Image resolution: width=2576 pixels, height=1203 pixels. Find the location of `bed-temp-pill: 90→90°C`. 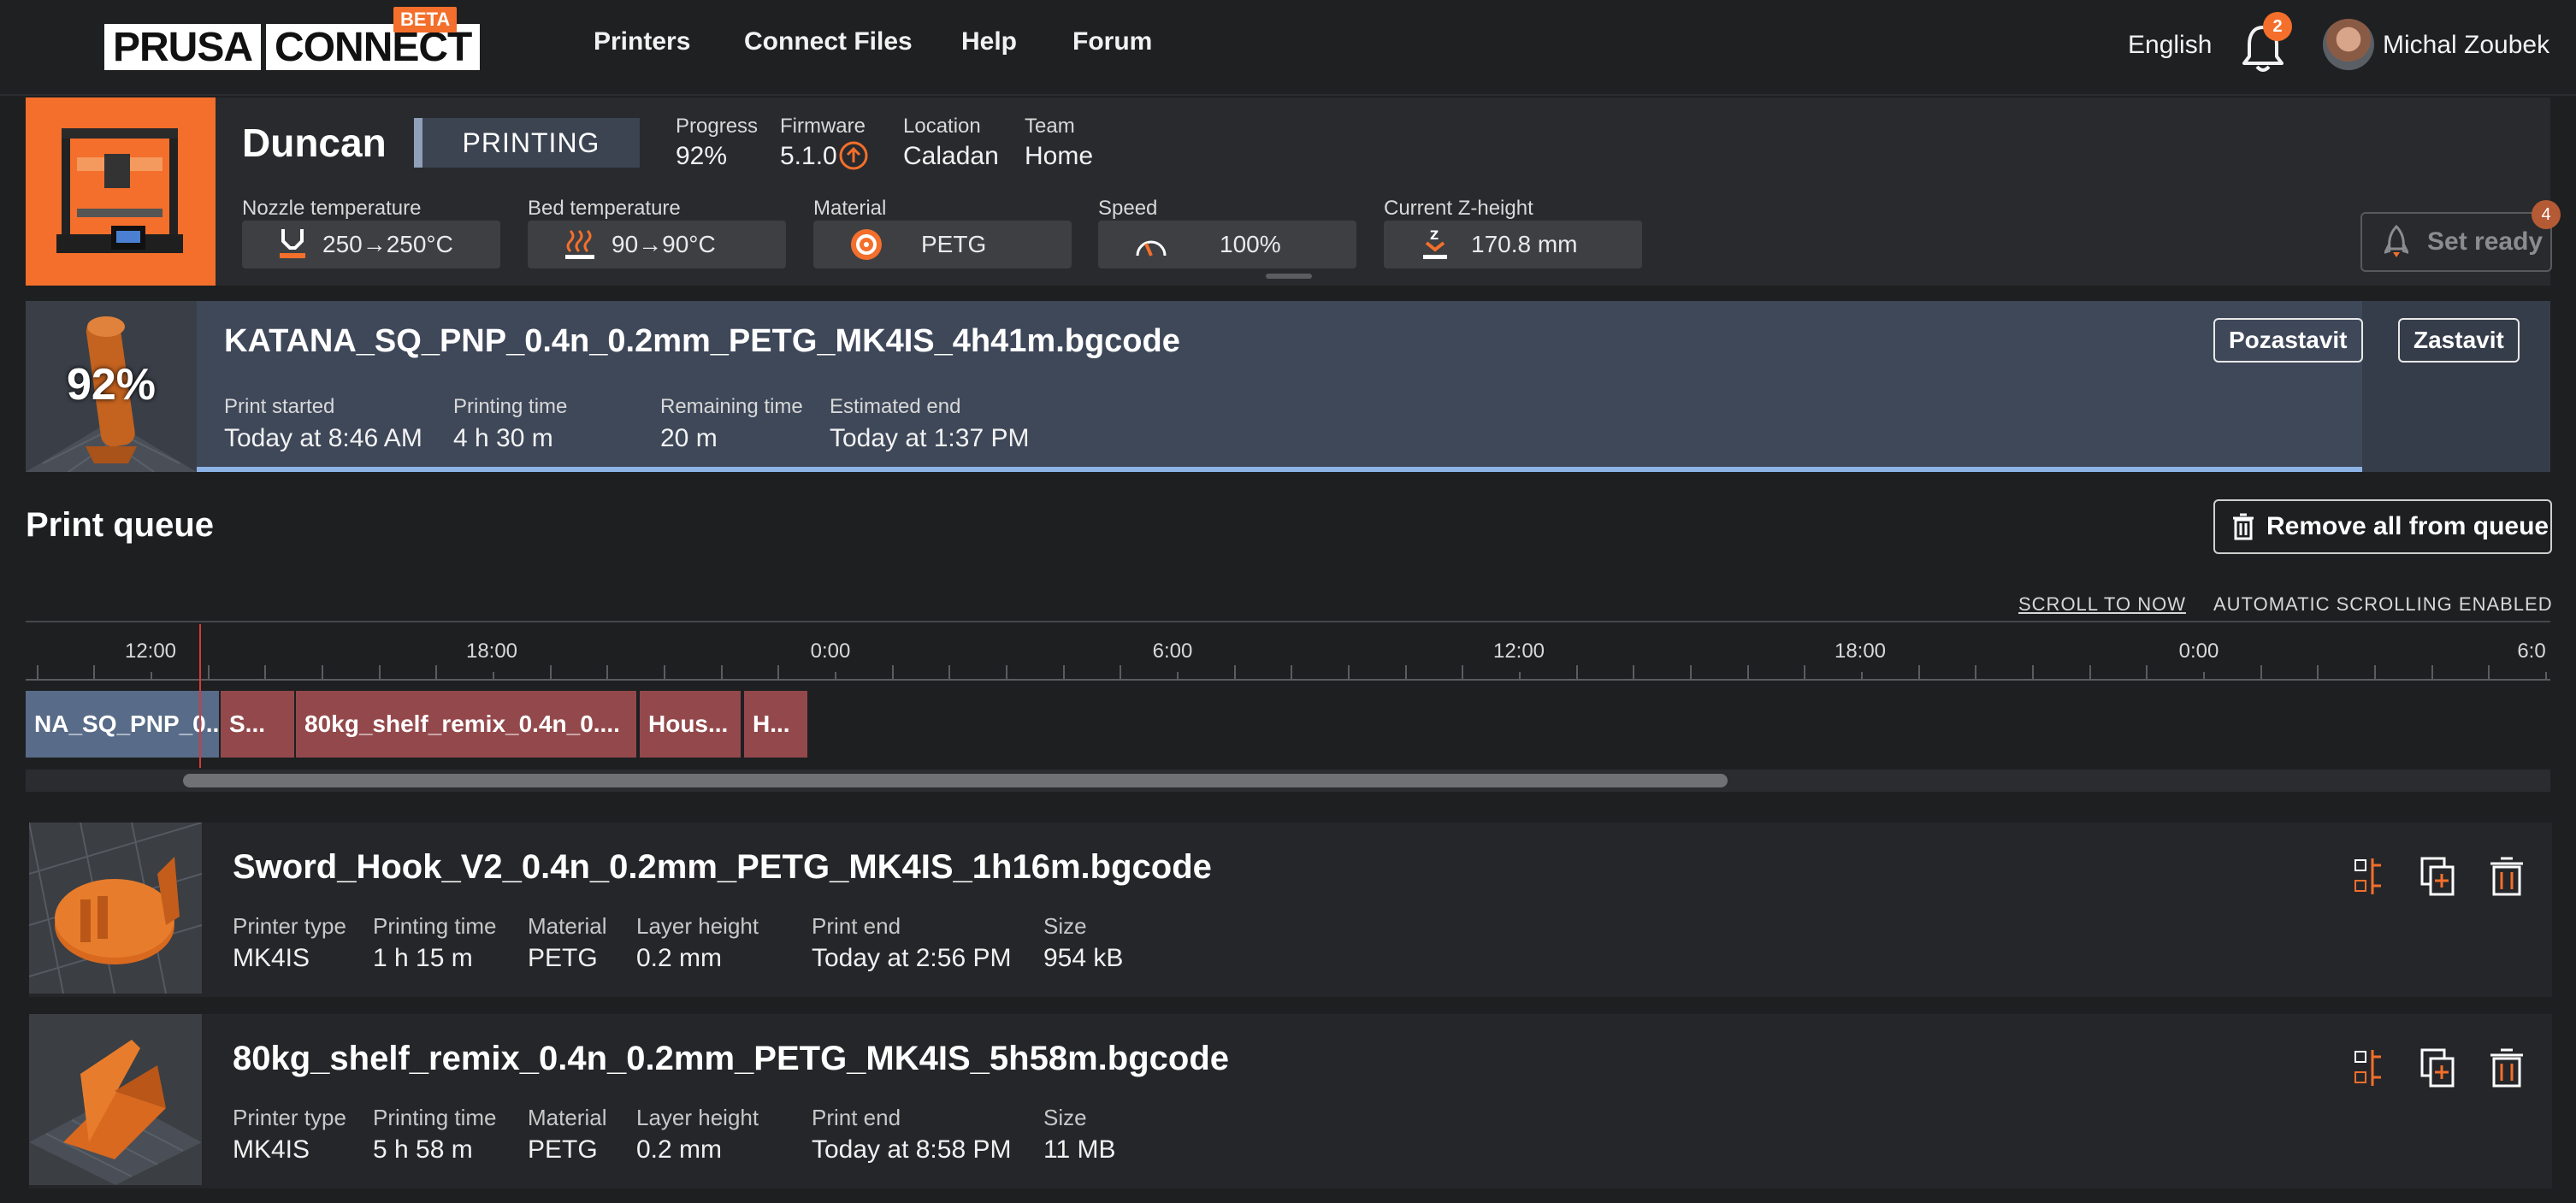

bed-temp-pill: 90→90°C is located at coordinates (657, 245).